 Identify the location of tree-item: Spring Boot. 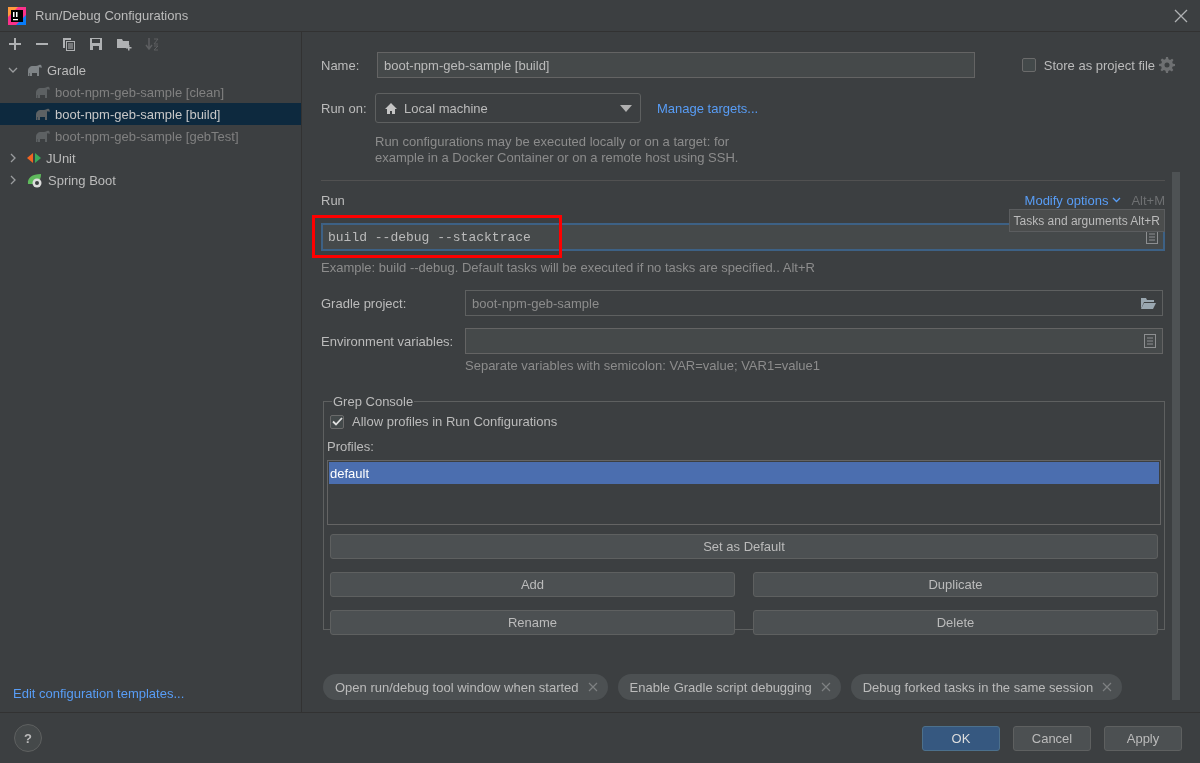
(150, 180).